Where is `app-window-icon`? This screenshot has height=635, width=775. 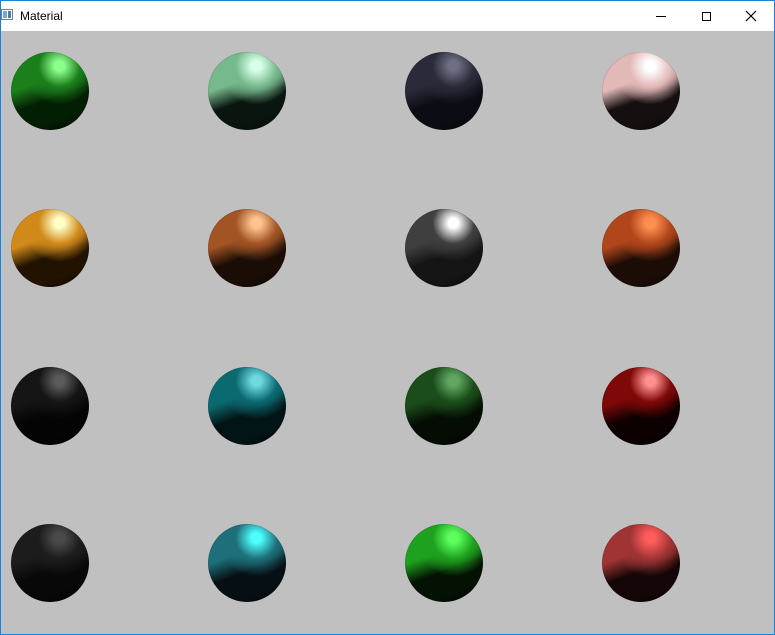
app-window-icon is located at coordinates (7, 14).